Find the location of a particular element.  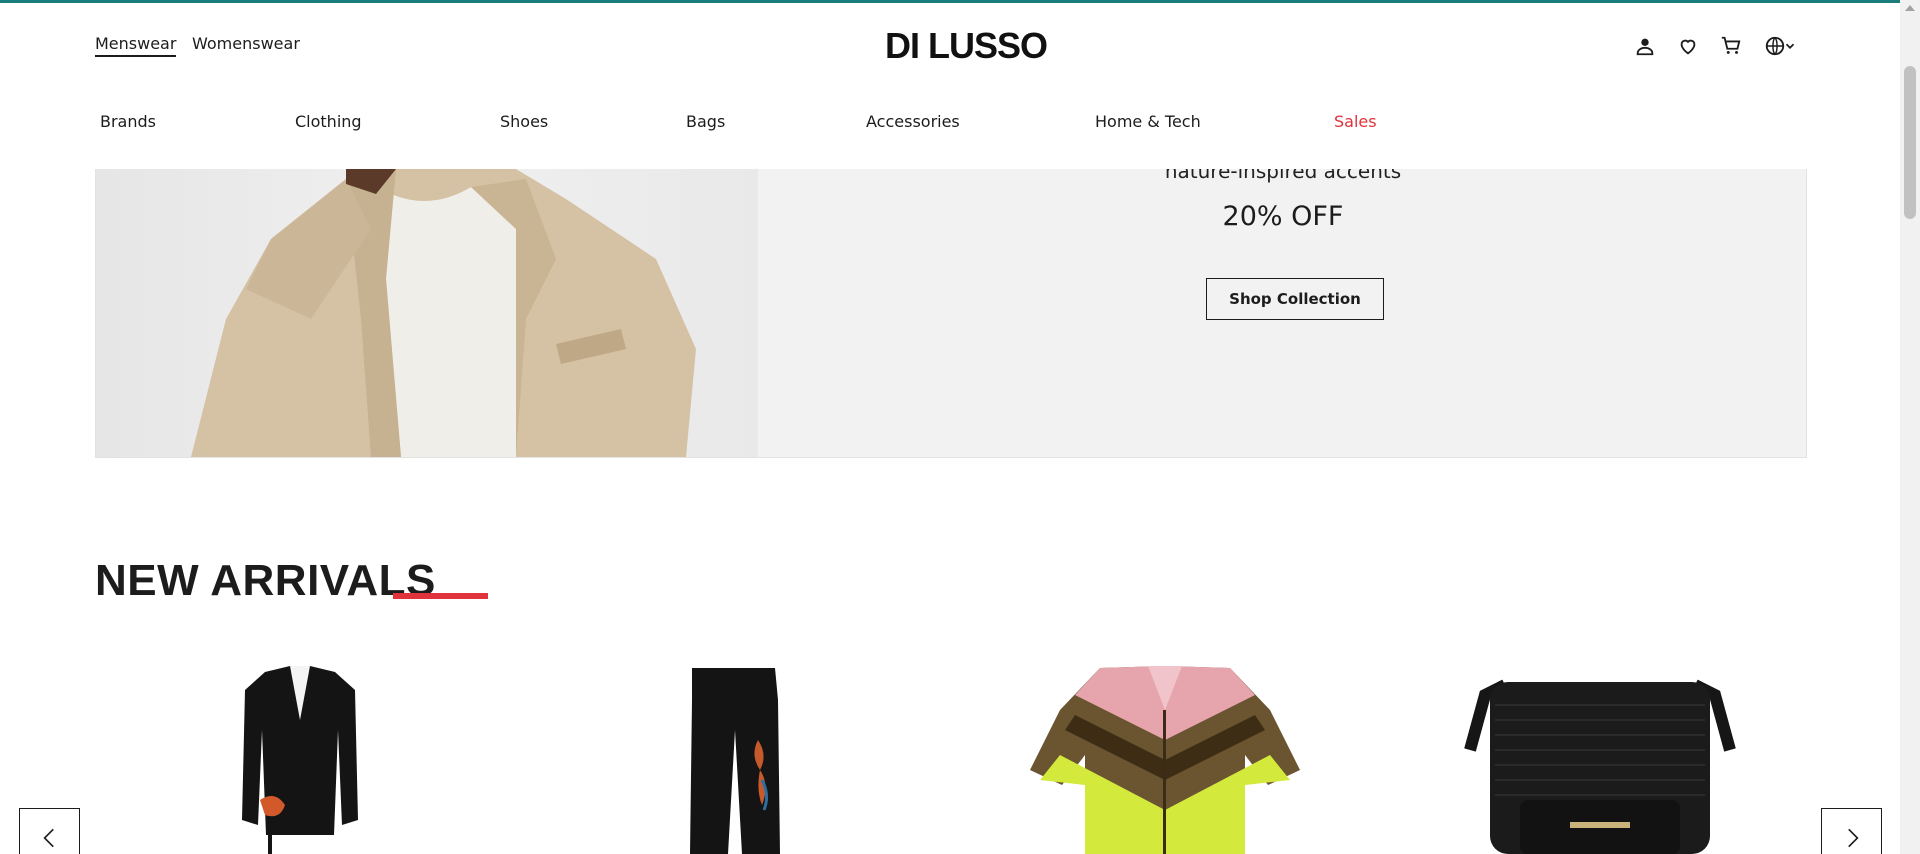

hero-model-image is located at coordinates (427, 313).